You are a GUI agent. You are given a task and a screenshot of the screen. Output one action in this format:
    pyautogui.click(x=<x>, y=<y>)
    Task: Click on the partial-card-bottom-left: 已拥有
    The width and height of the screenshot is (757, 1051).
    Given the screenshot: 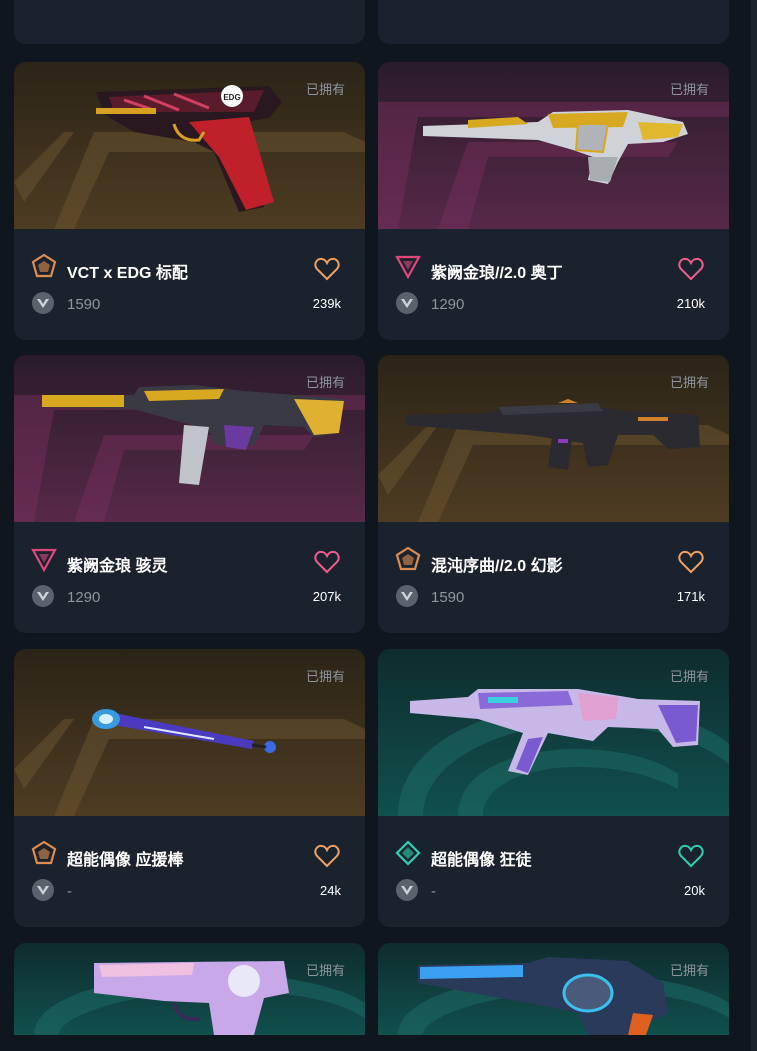 What is the action you would take?
    pyautogui.click(x=189, y=989)
    